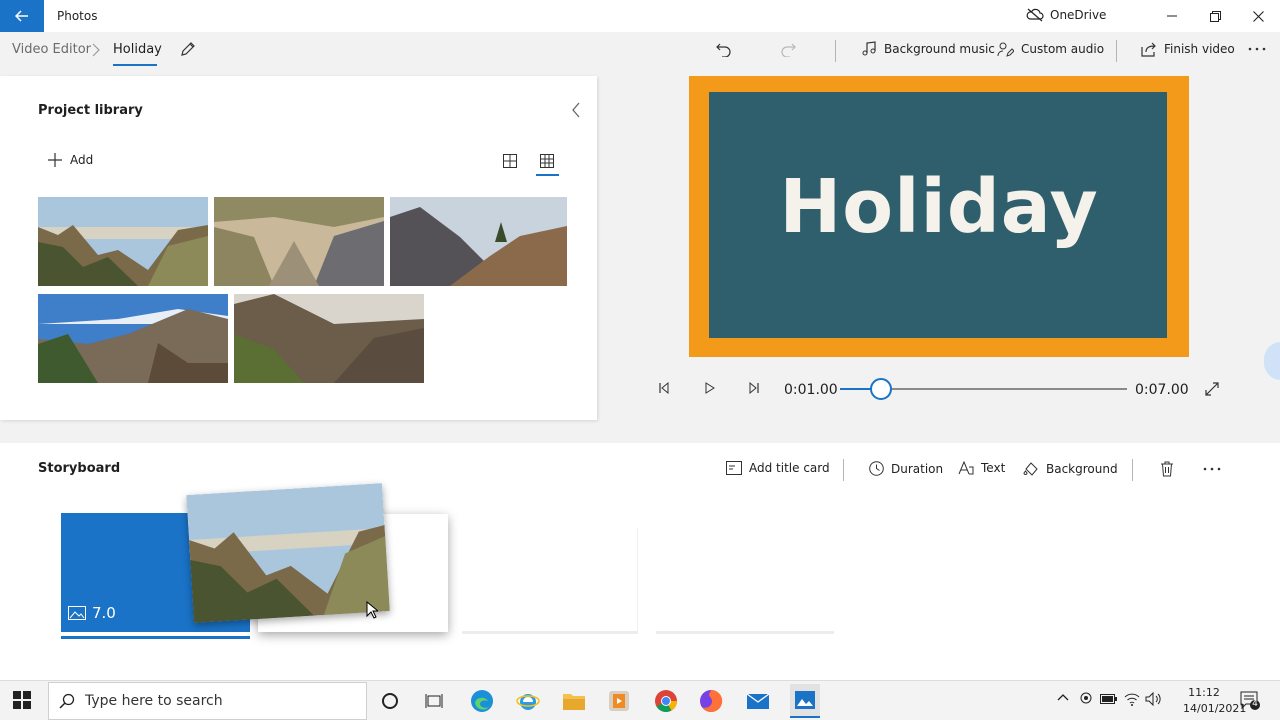 The width and height of the screenshot is (1280, 720). Describe the element at coordinates (1214, 701) in the screenshot. I see `system-clock: 11:12 14/01/2021` at that location.